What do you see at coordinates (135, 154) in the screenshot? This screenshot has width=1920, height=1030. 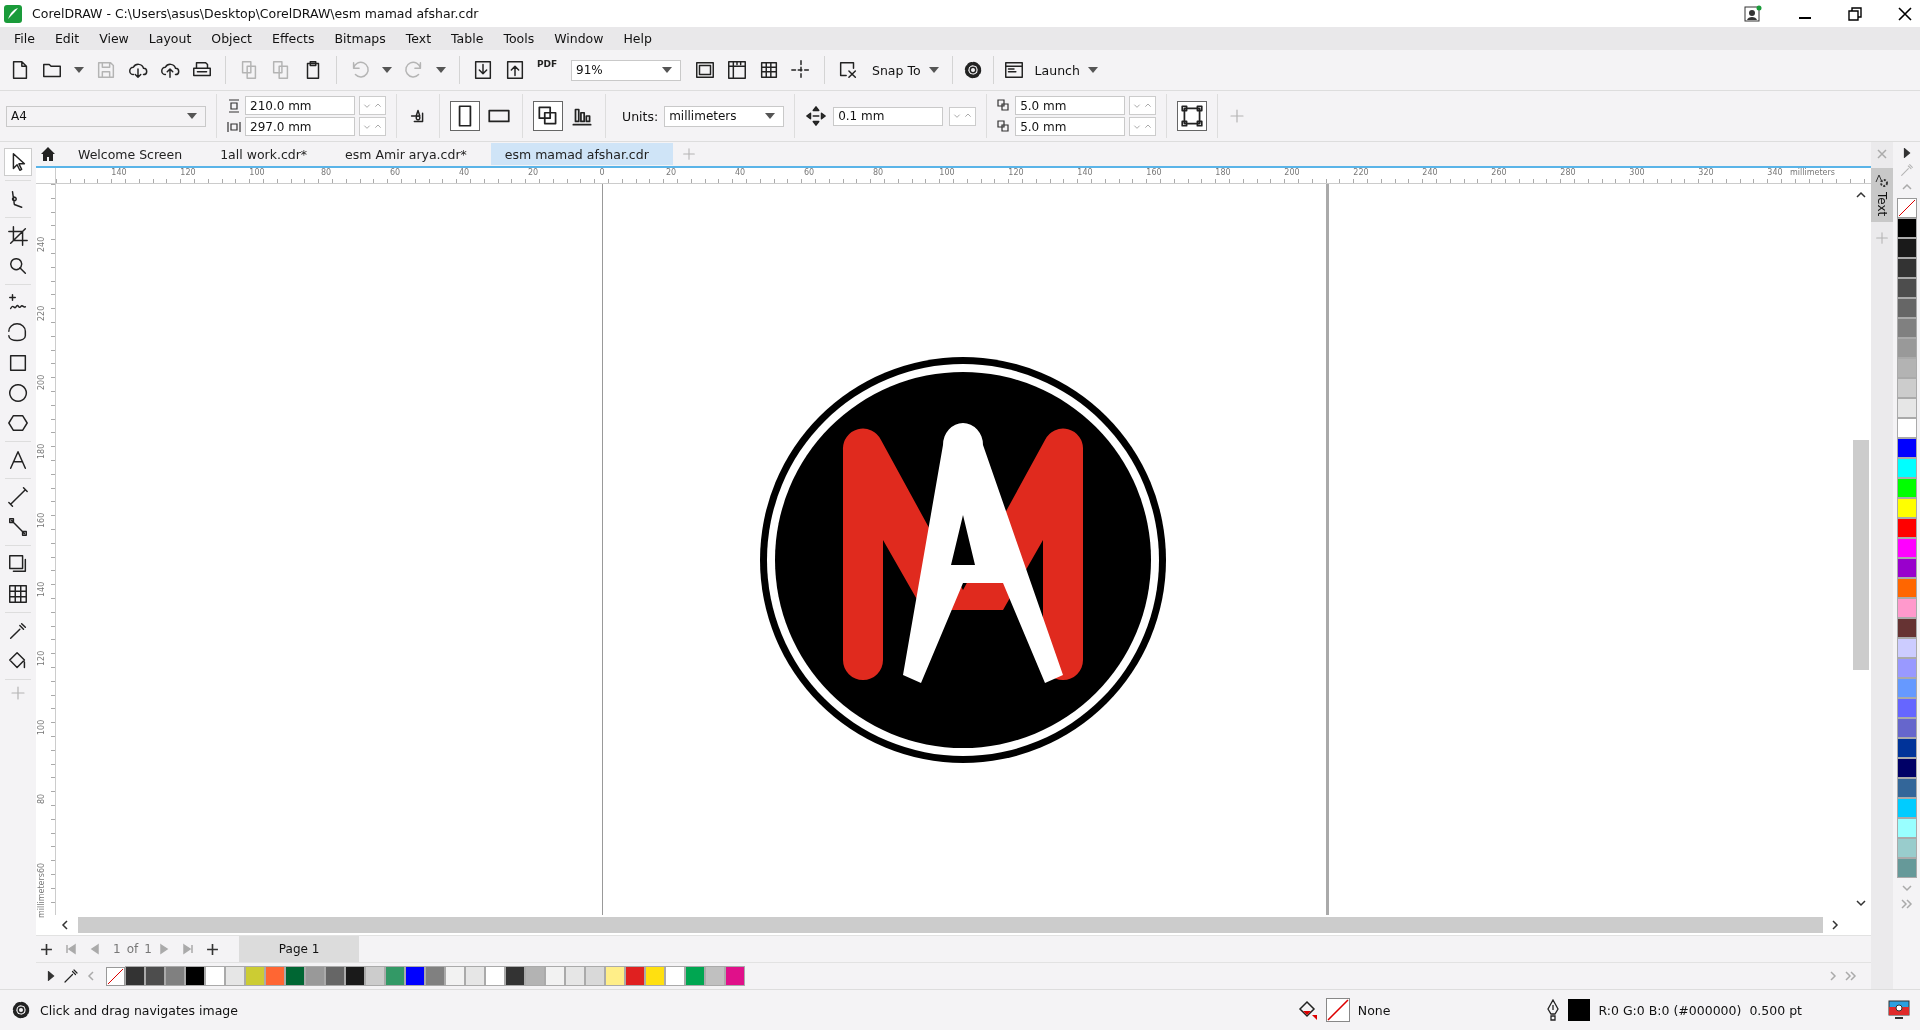 I see `document-tab: Welcome Screen` at bounding box center [135, 154].